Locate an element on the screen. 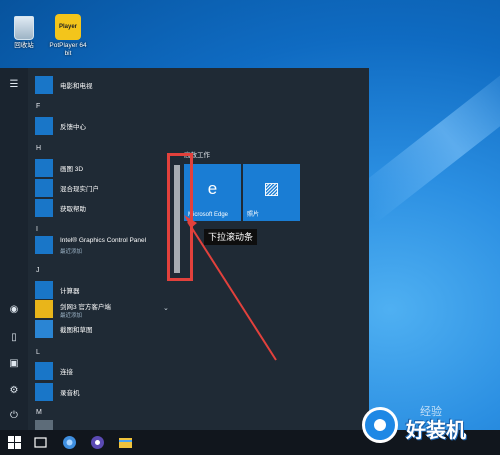 The height and width of the screenshot is (455, 500). windows-start-icon is located at coordinates (14, 442).